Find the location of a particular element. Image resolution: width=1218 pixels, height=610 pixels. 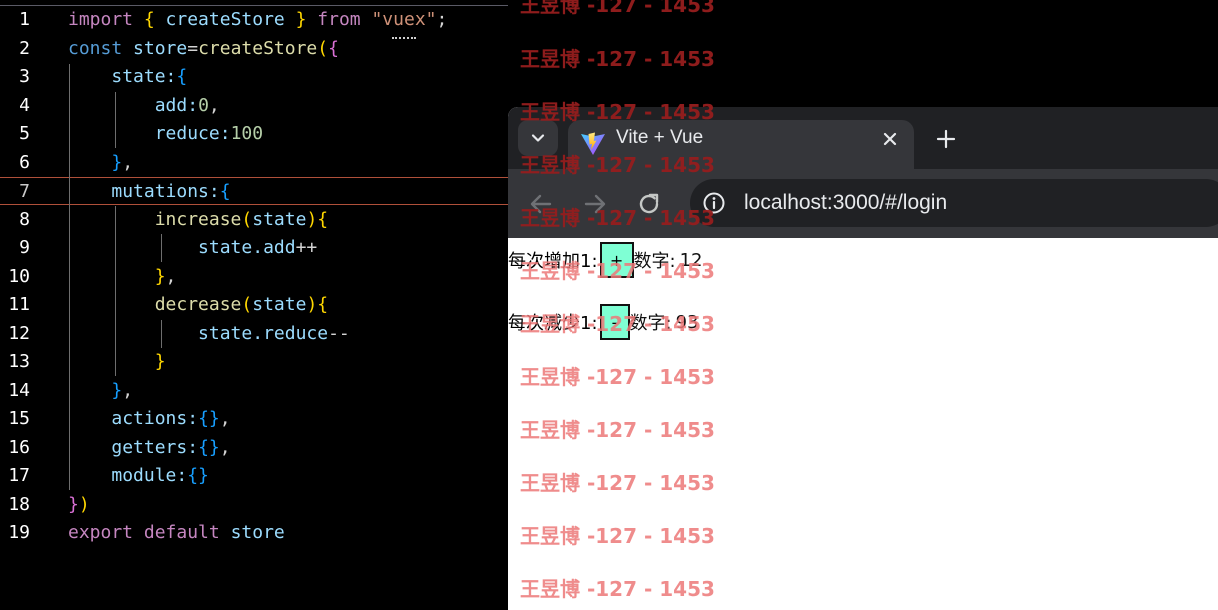

reload-icon is located at coordinates (649, 204).